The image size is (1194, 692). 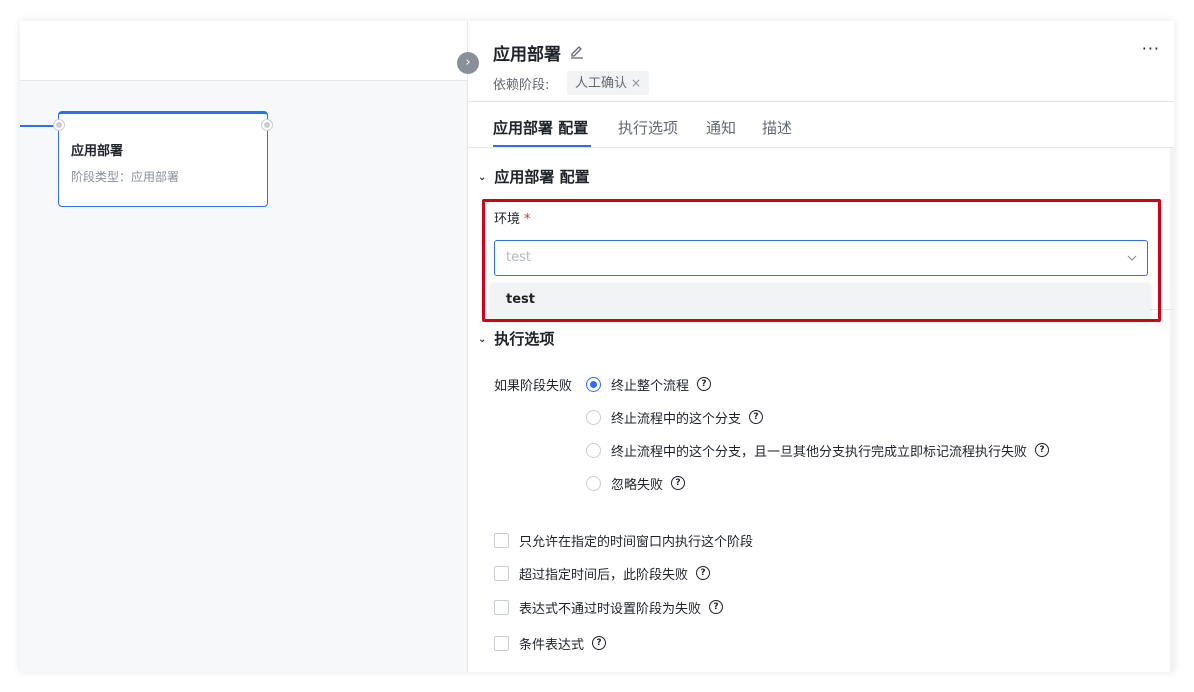 I want to click on radio-option: 忽略失败 ?, so click(x=636, y=483).